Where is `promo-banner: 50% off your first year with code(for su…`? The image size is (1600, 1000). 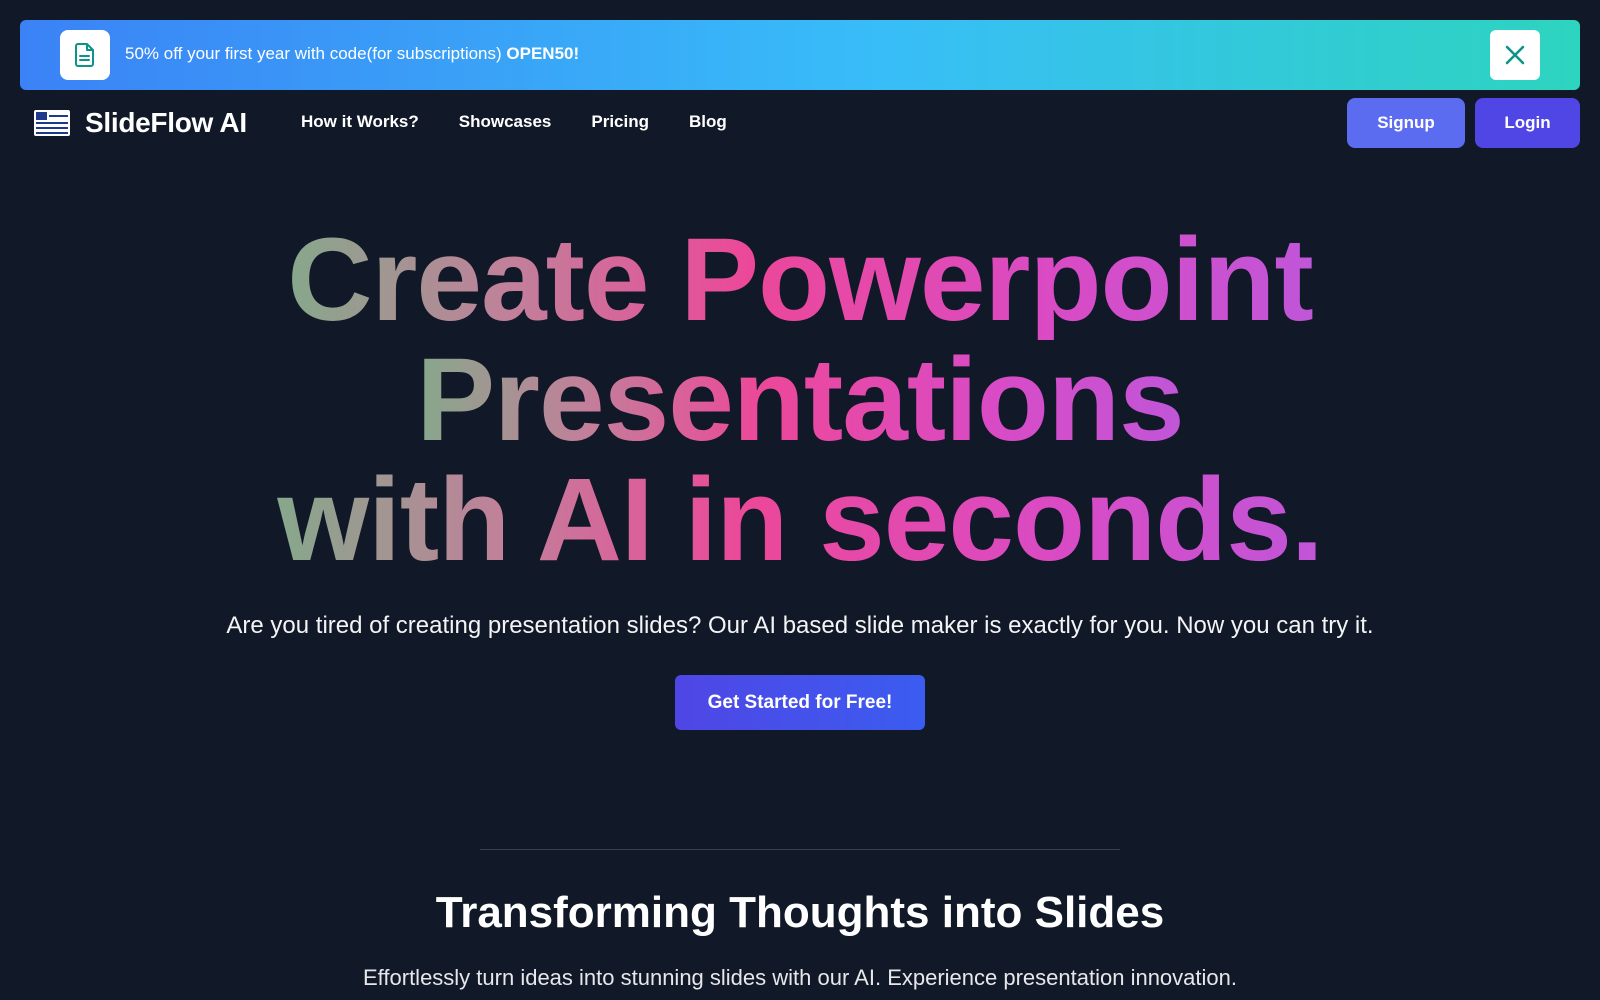 promo-banner: 50% off your first year with code(for su… is located at coordinates (800, 55).